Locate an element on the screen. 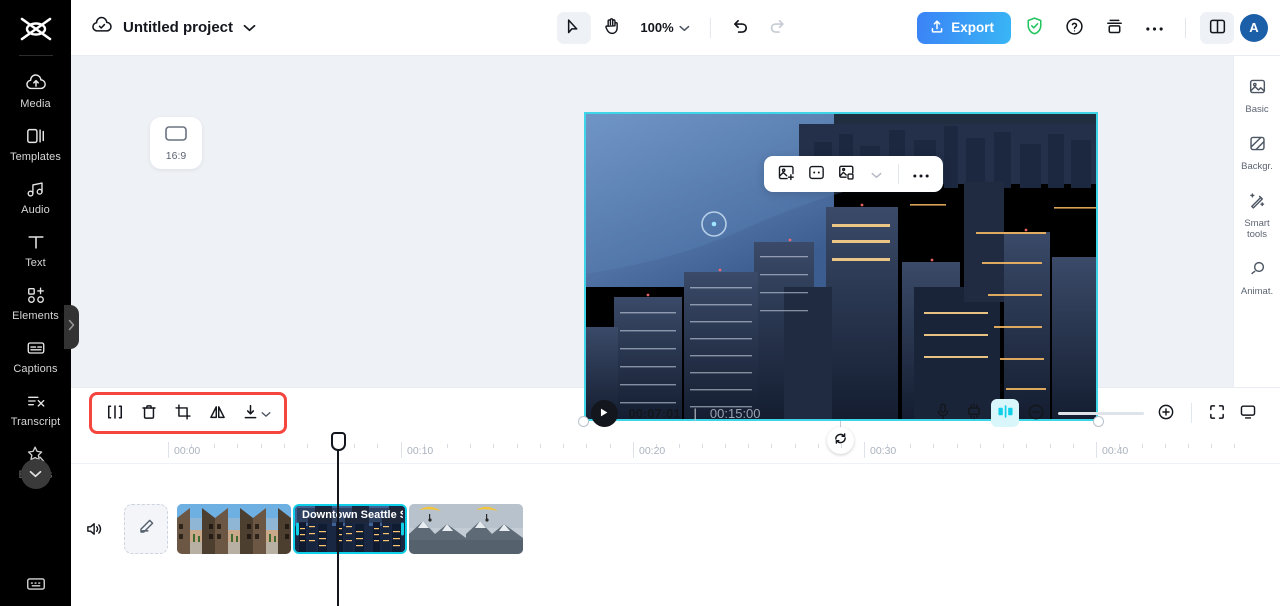 This screenshot has width=1280, height=606. split-button is located at coordinates (115, 413).